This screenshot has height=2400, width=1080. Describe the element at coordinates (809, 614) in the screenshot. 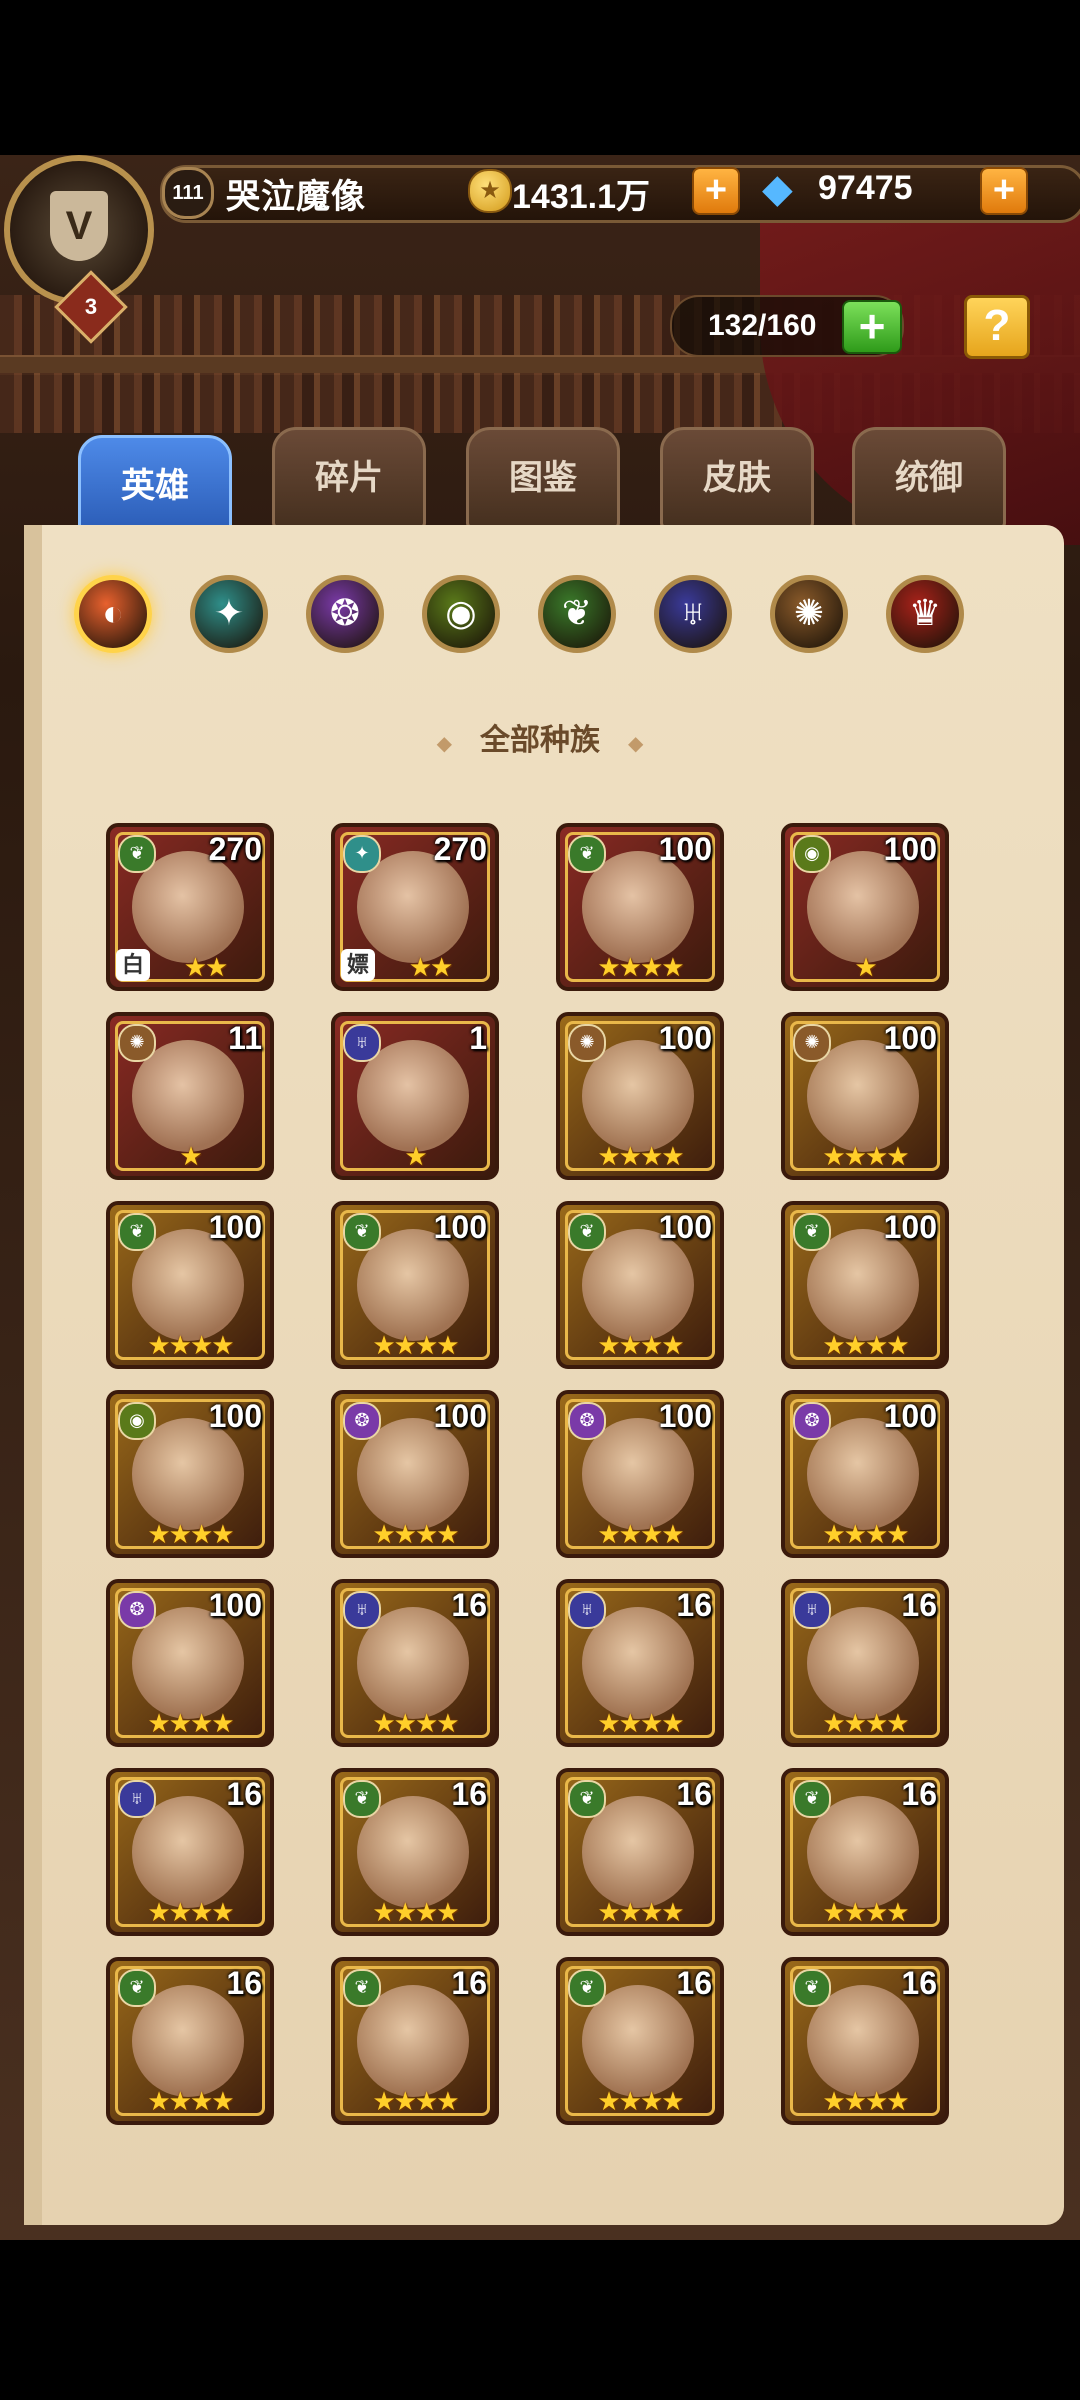

I see `race-filter-light-icon: ✺` at that location.